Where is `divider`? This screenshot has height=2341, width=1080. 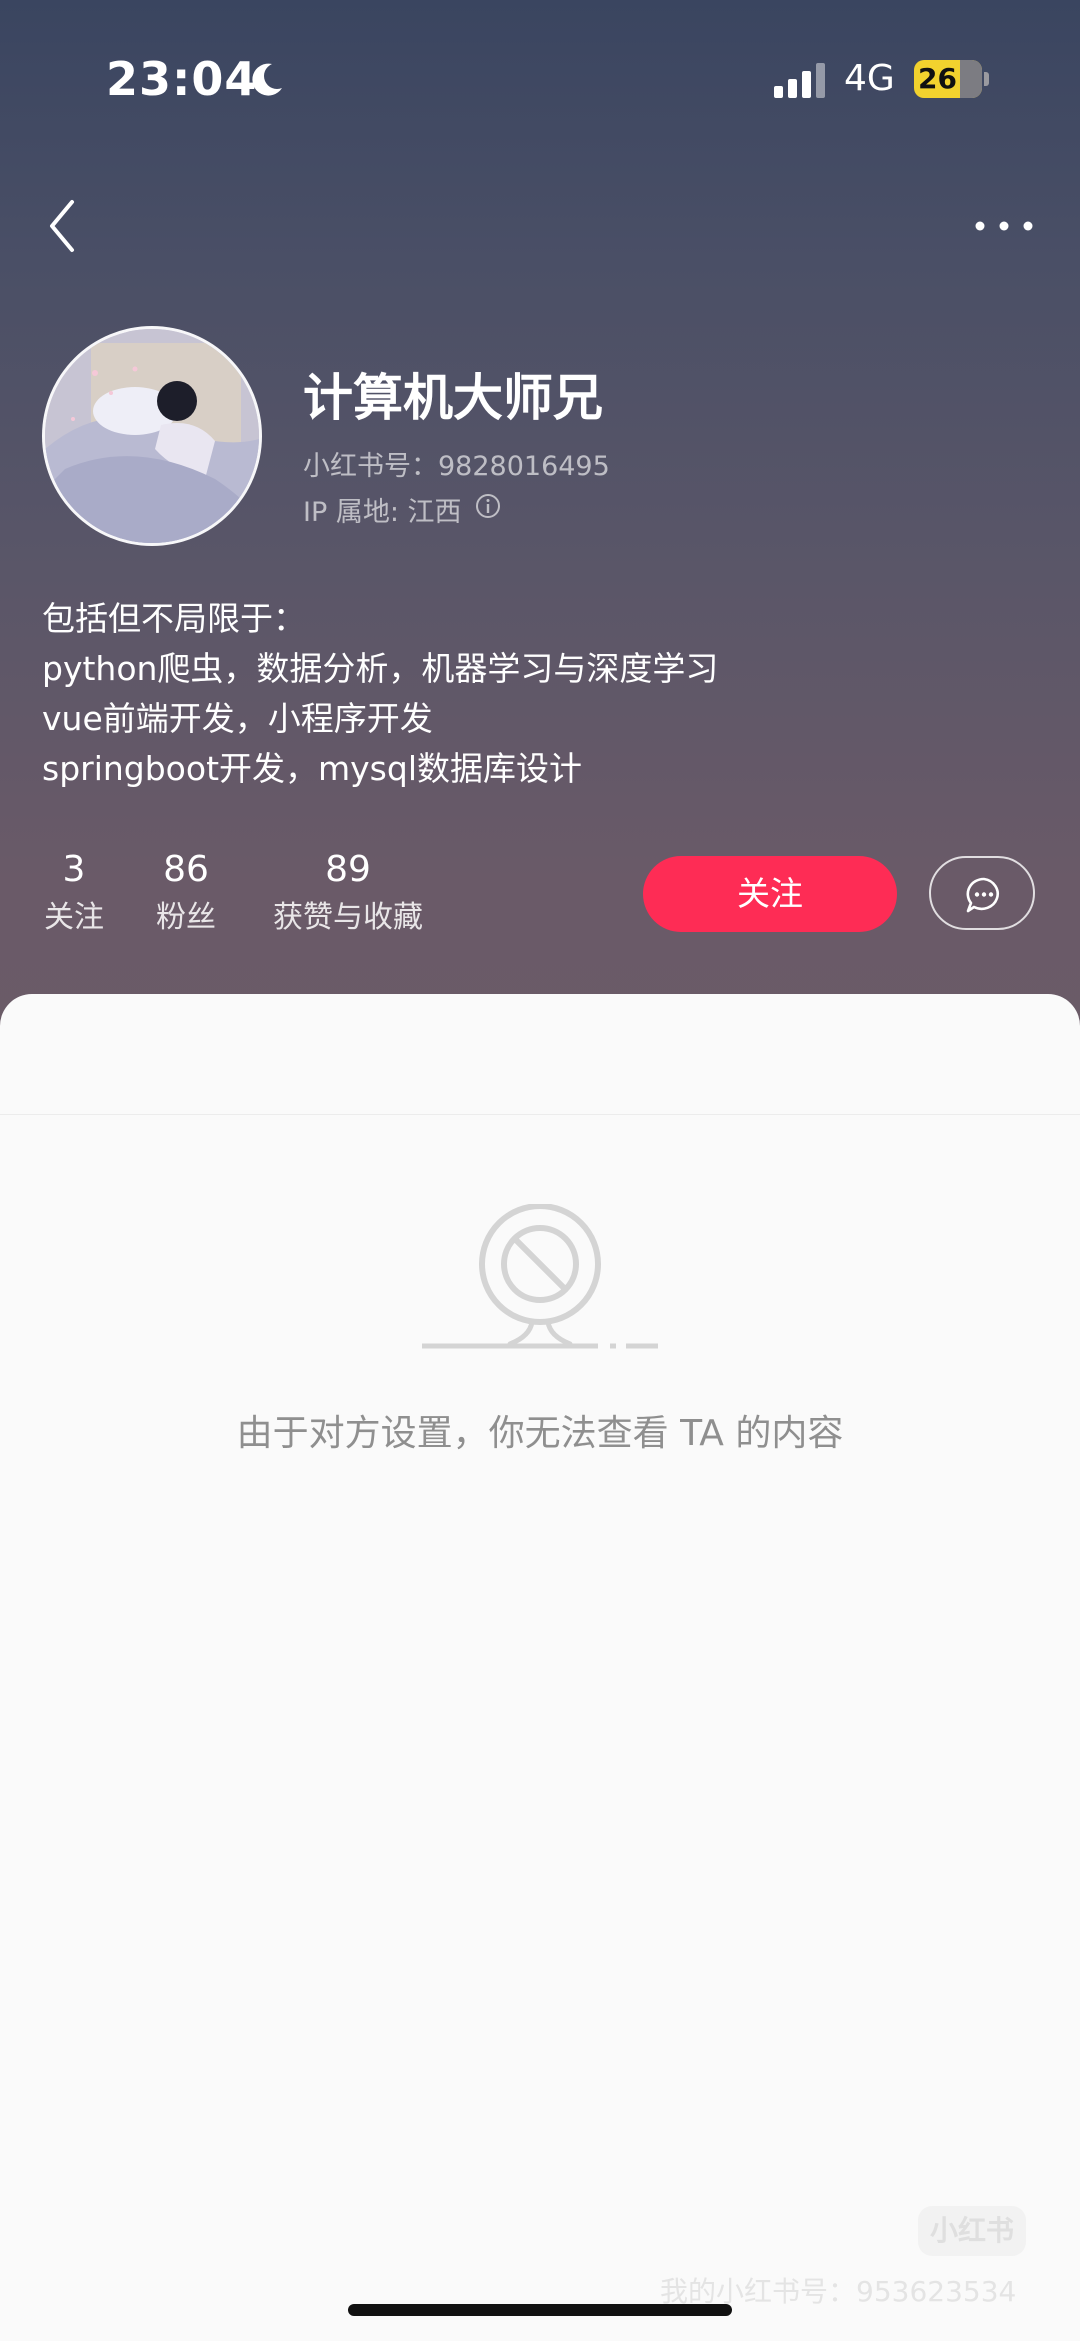
divider is located at coordinates (540, 1114).